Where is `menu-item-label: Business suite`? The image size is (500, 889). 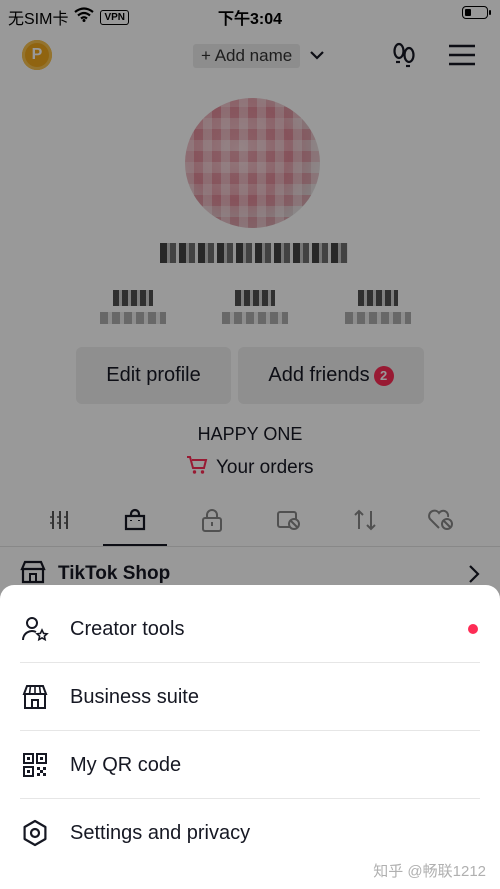
menu-item-label: Business suite is located at coordinates (134, 696).